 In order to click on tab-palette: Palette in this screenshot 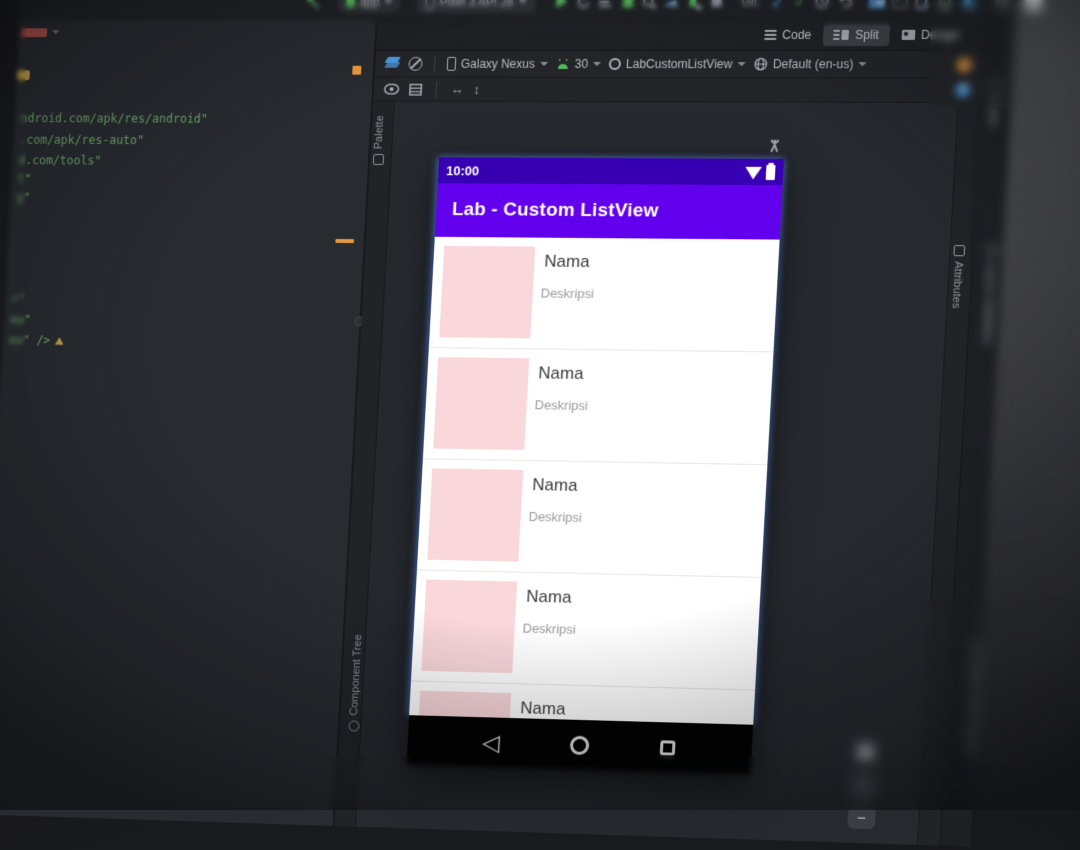, I will do `click(379, 140)`.